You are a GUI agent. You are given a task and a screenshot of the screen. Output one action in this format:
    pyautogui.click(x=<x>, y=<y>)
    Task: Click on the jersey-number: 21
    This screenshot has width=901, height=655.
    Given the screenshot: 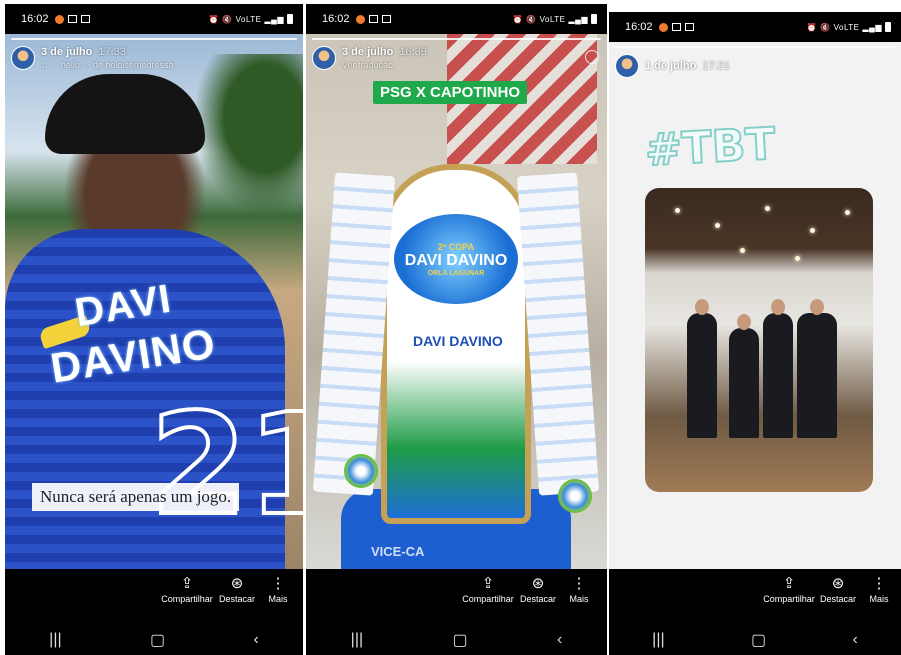 What is the action you would take?
    pyautogui.click(x=225, y=465)
    